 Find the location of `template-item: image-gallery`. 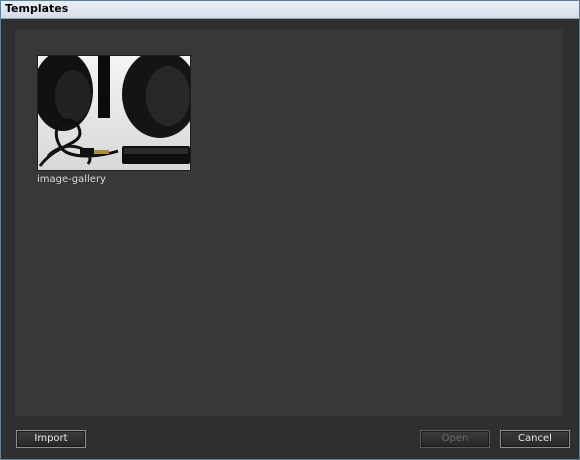

template-item: image-gallery is located at coordinates (114, 120).